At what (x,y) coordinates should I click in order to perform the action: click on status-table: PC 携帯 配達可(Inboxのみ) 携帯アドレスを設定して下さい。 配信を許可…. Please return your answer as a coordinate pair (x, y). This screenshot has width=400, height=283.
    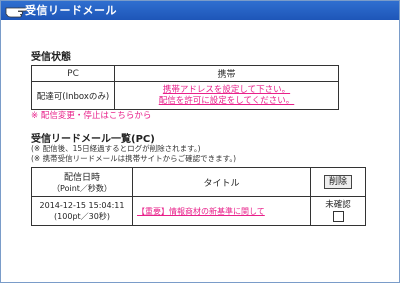
    Looking at the image, I should click on (185, 87).